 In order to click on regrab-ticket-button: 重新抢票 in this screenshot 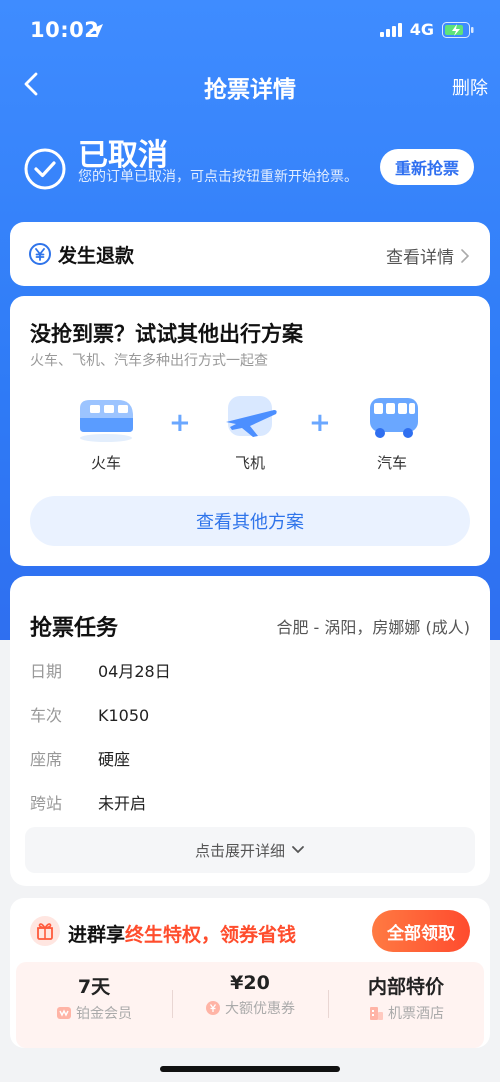, I will do `click(427, 167)`.